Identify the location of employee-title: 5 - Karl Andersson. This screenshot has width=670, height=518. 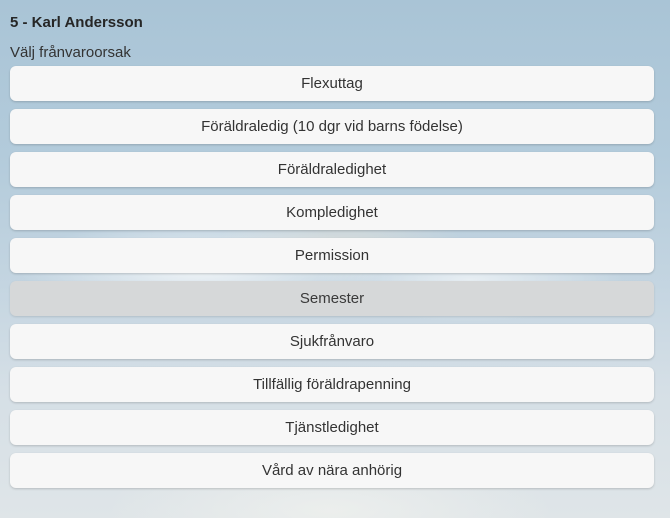
(76, 22).